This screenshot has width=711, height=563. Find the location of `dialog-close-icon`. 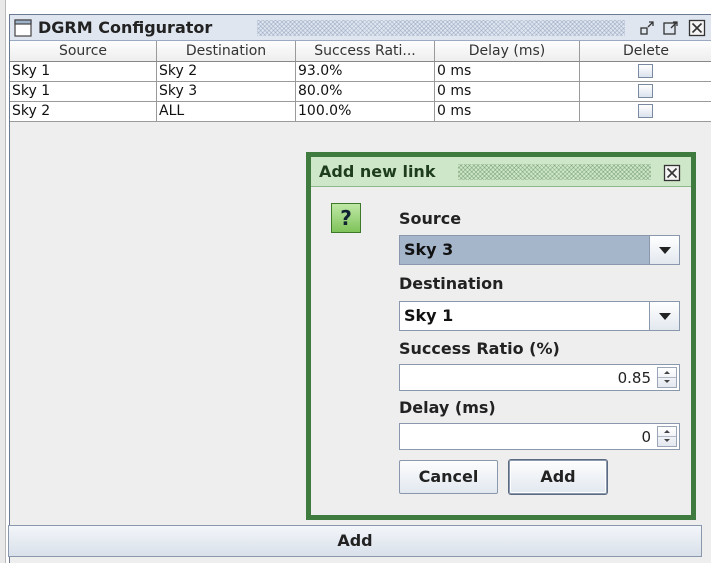

dialog-close-icon is located at coordinates (672, 173).